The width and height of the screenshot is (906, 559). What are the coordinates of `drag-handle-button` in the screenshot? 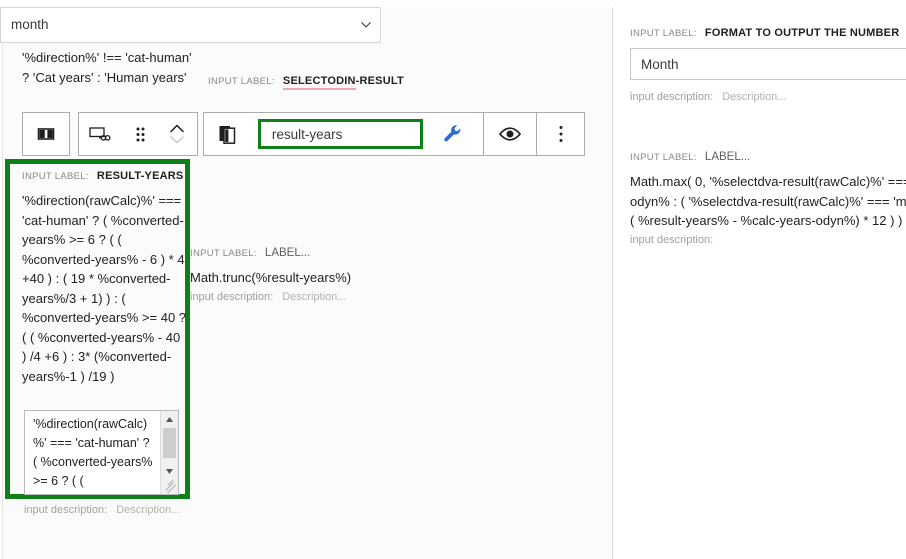 It's located at (140, 134).